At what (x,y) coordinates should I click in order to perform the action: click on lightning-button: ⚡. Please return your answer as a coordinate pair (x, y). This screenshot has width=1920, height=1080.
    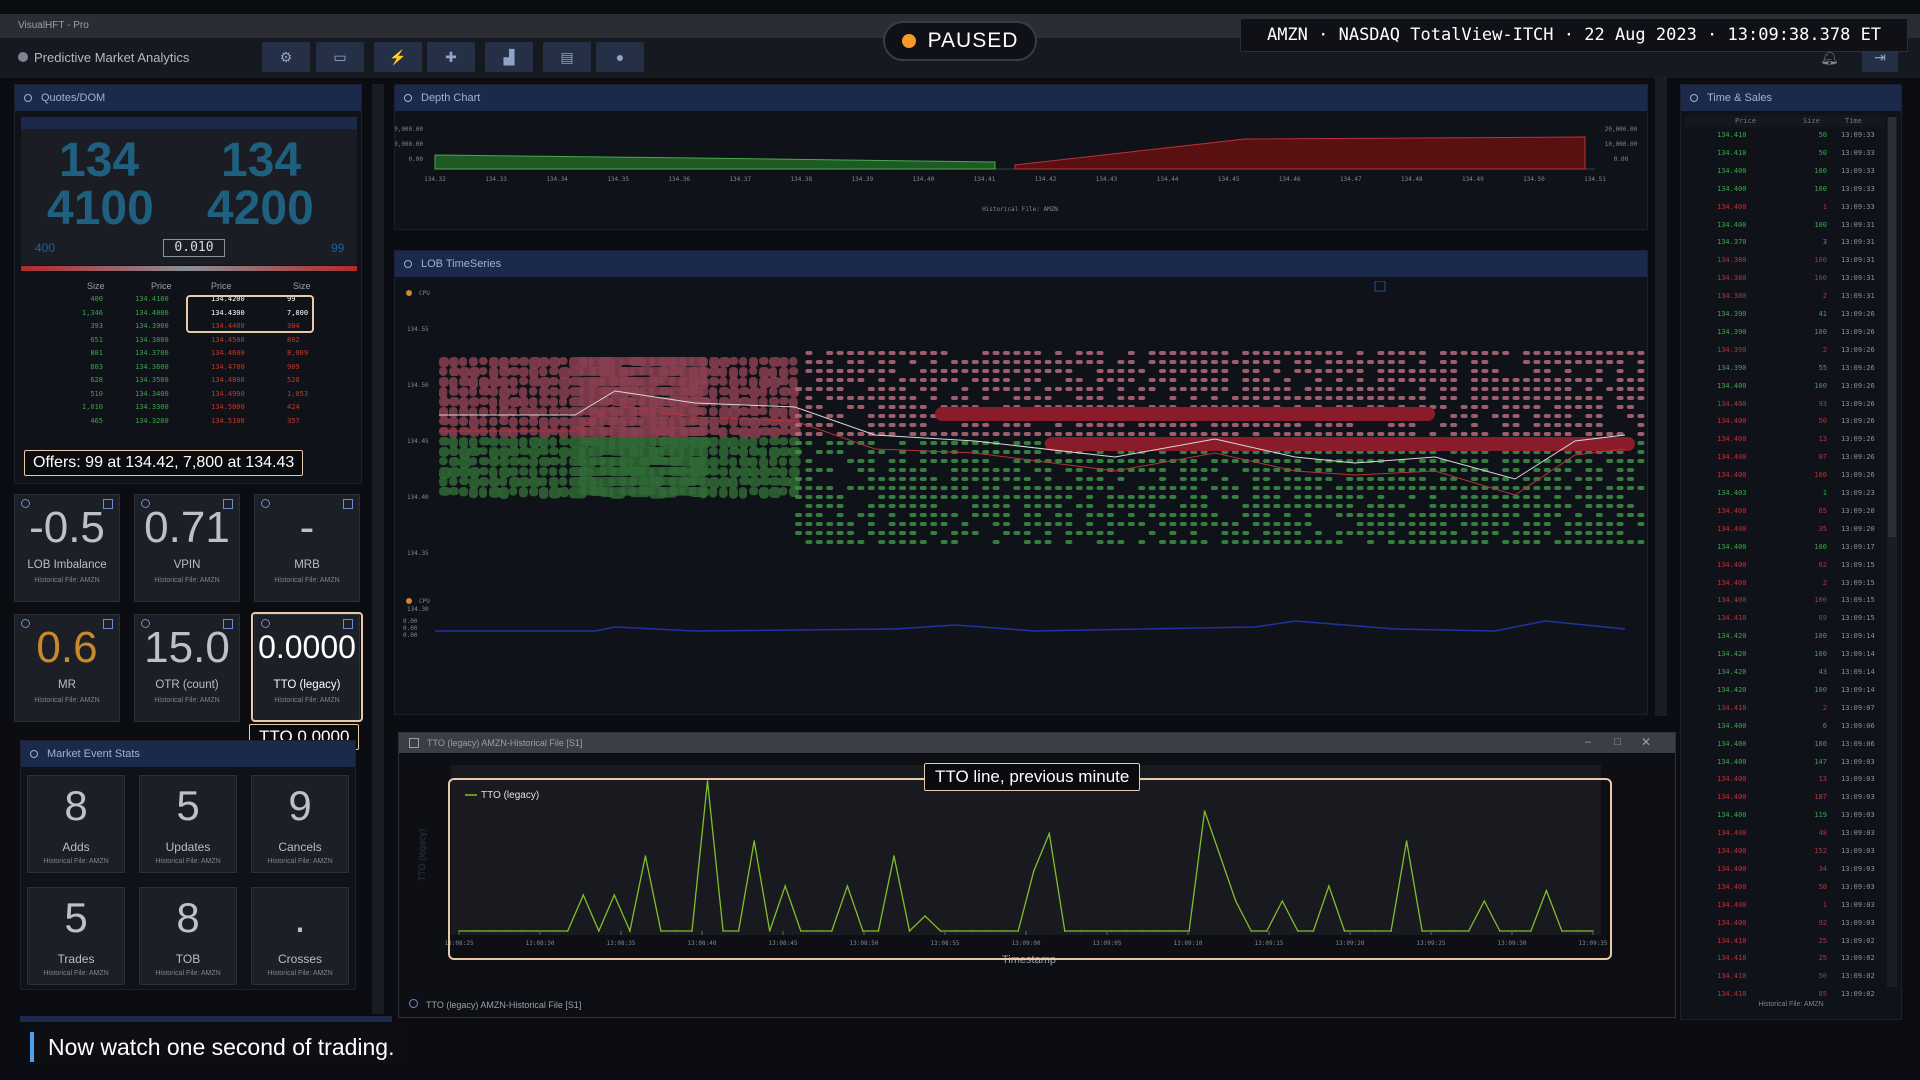
    Looking at the image, I should click on (398, 57).